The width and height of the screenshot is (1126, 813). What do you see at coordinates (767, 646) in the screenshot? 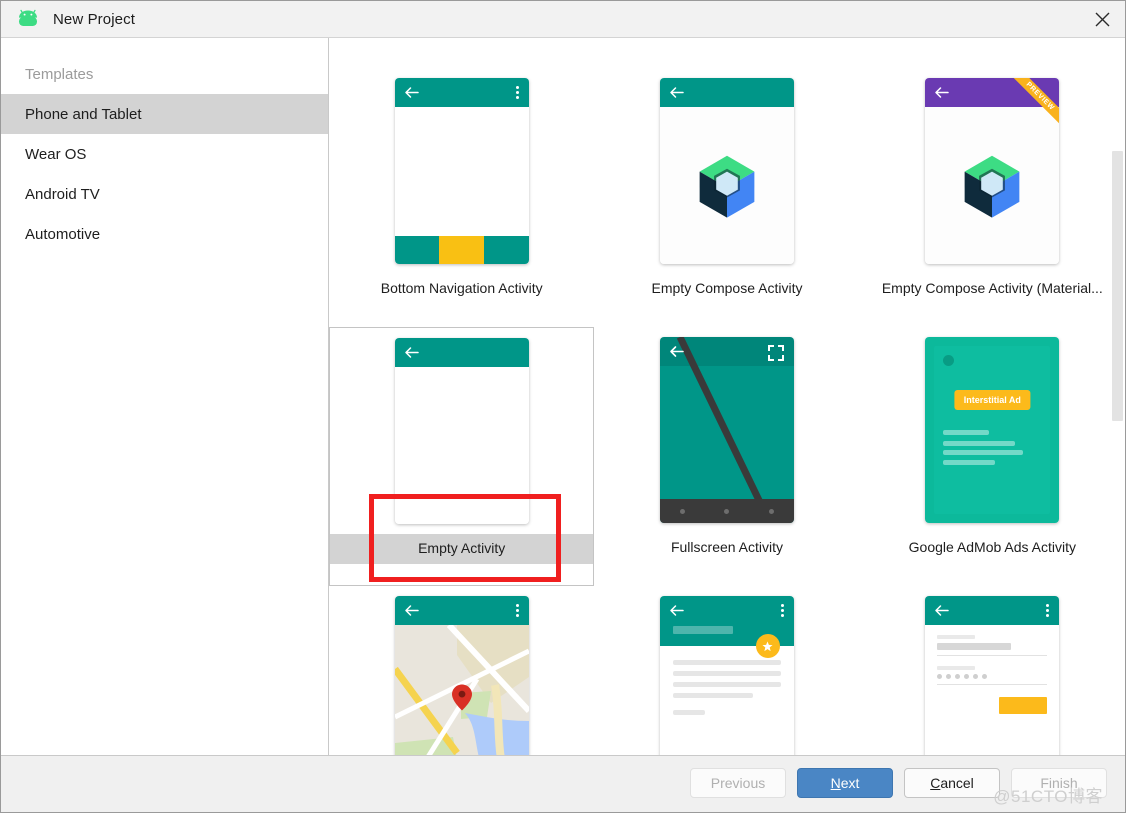
I see `star-badge-icon` at bounding box center [767, 646].